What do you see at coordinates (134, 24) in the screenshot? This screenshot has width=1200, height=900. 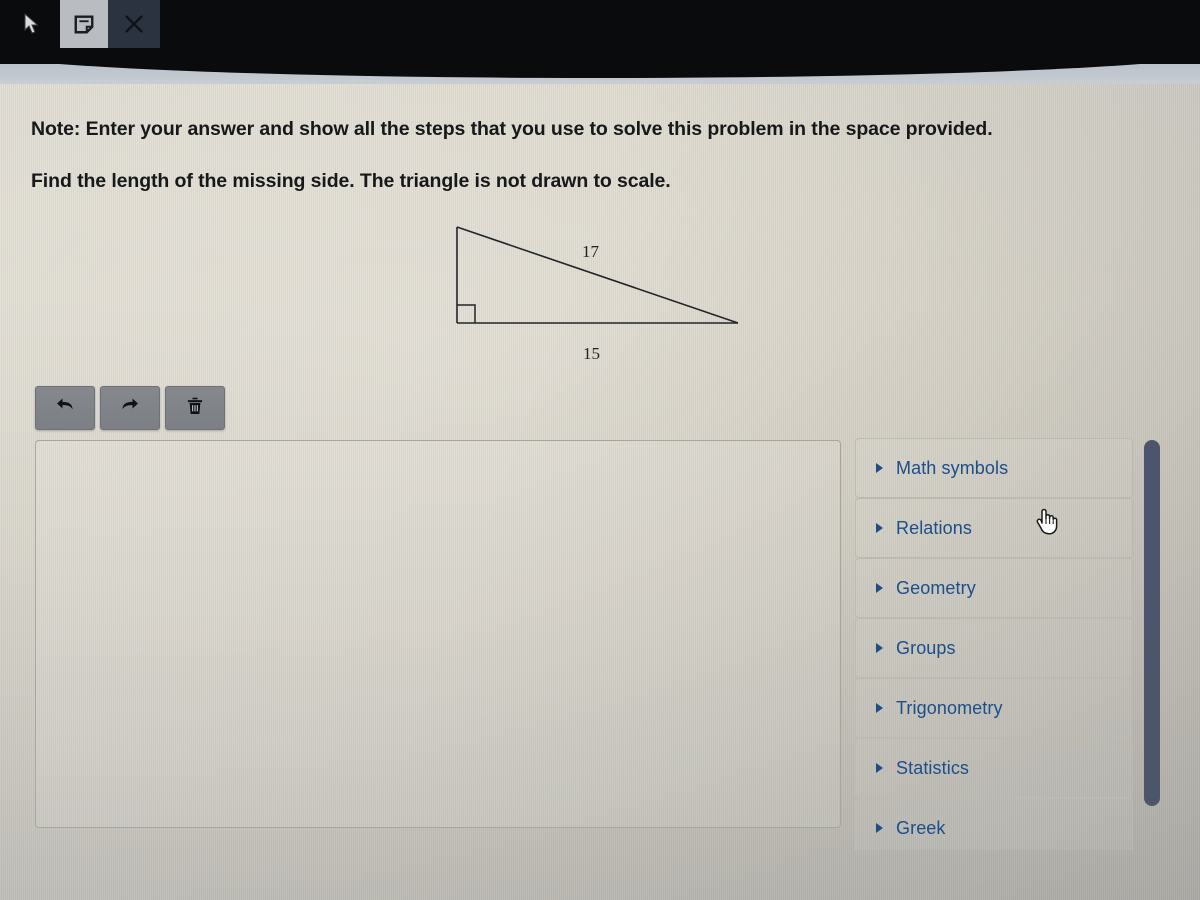 I see `close-x-icon` at bounding box center [134, 24].